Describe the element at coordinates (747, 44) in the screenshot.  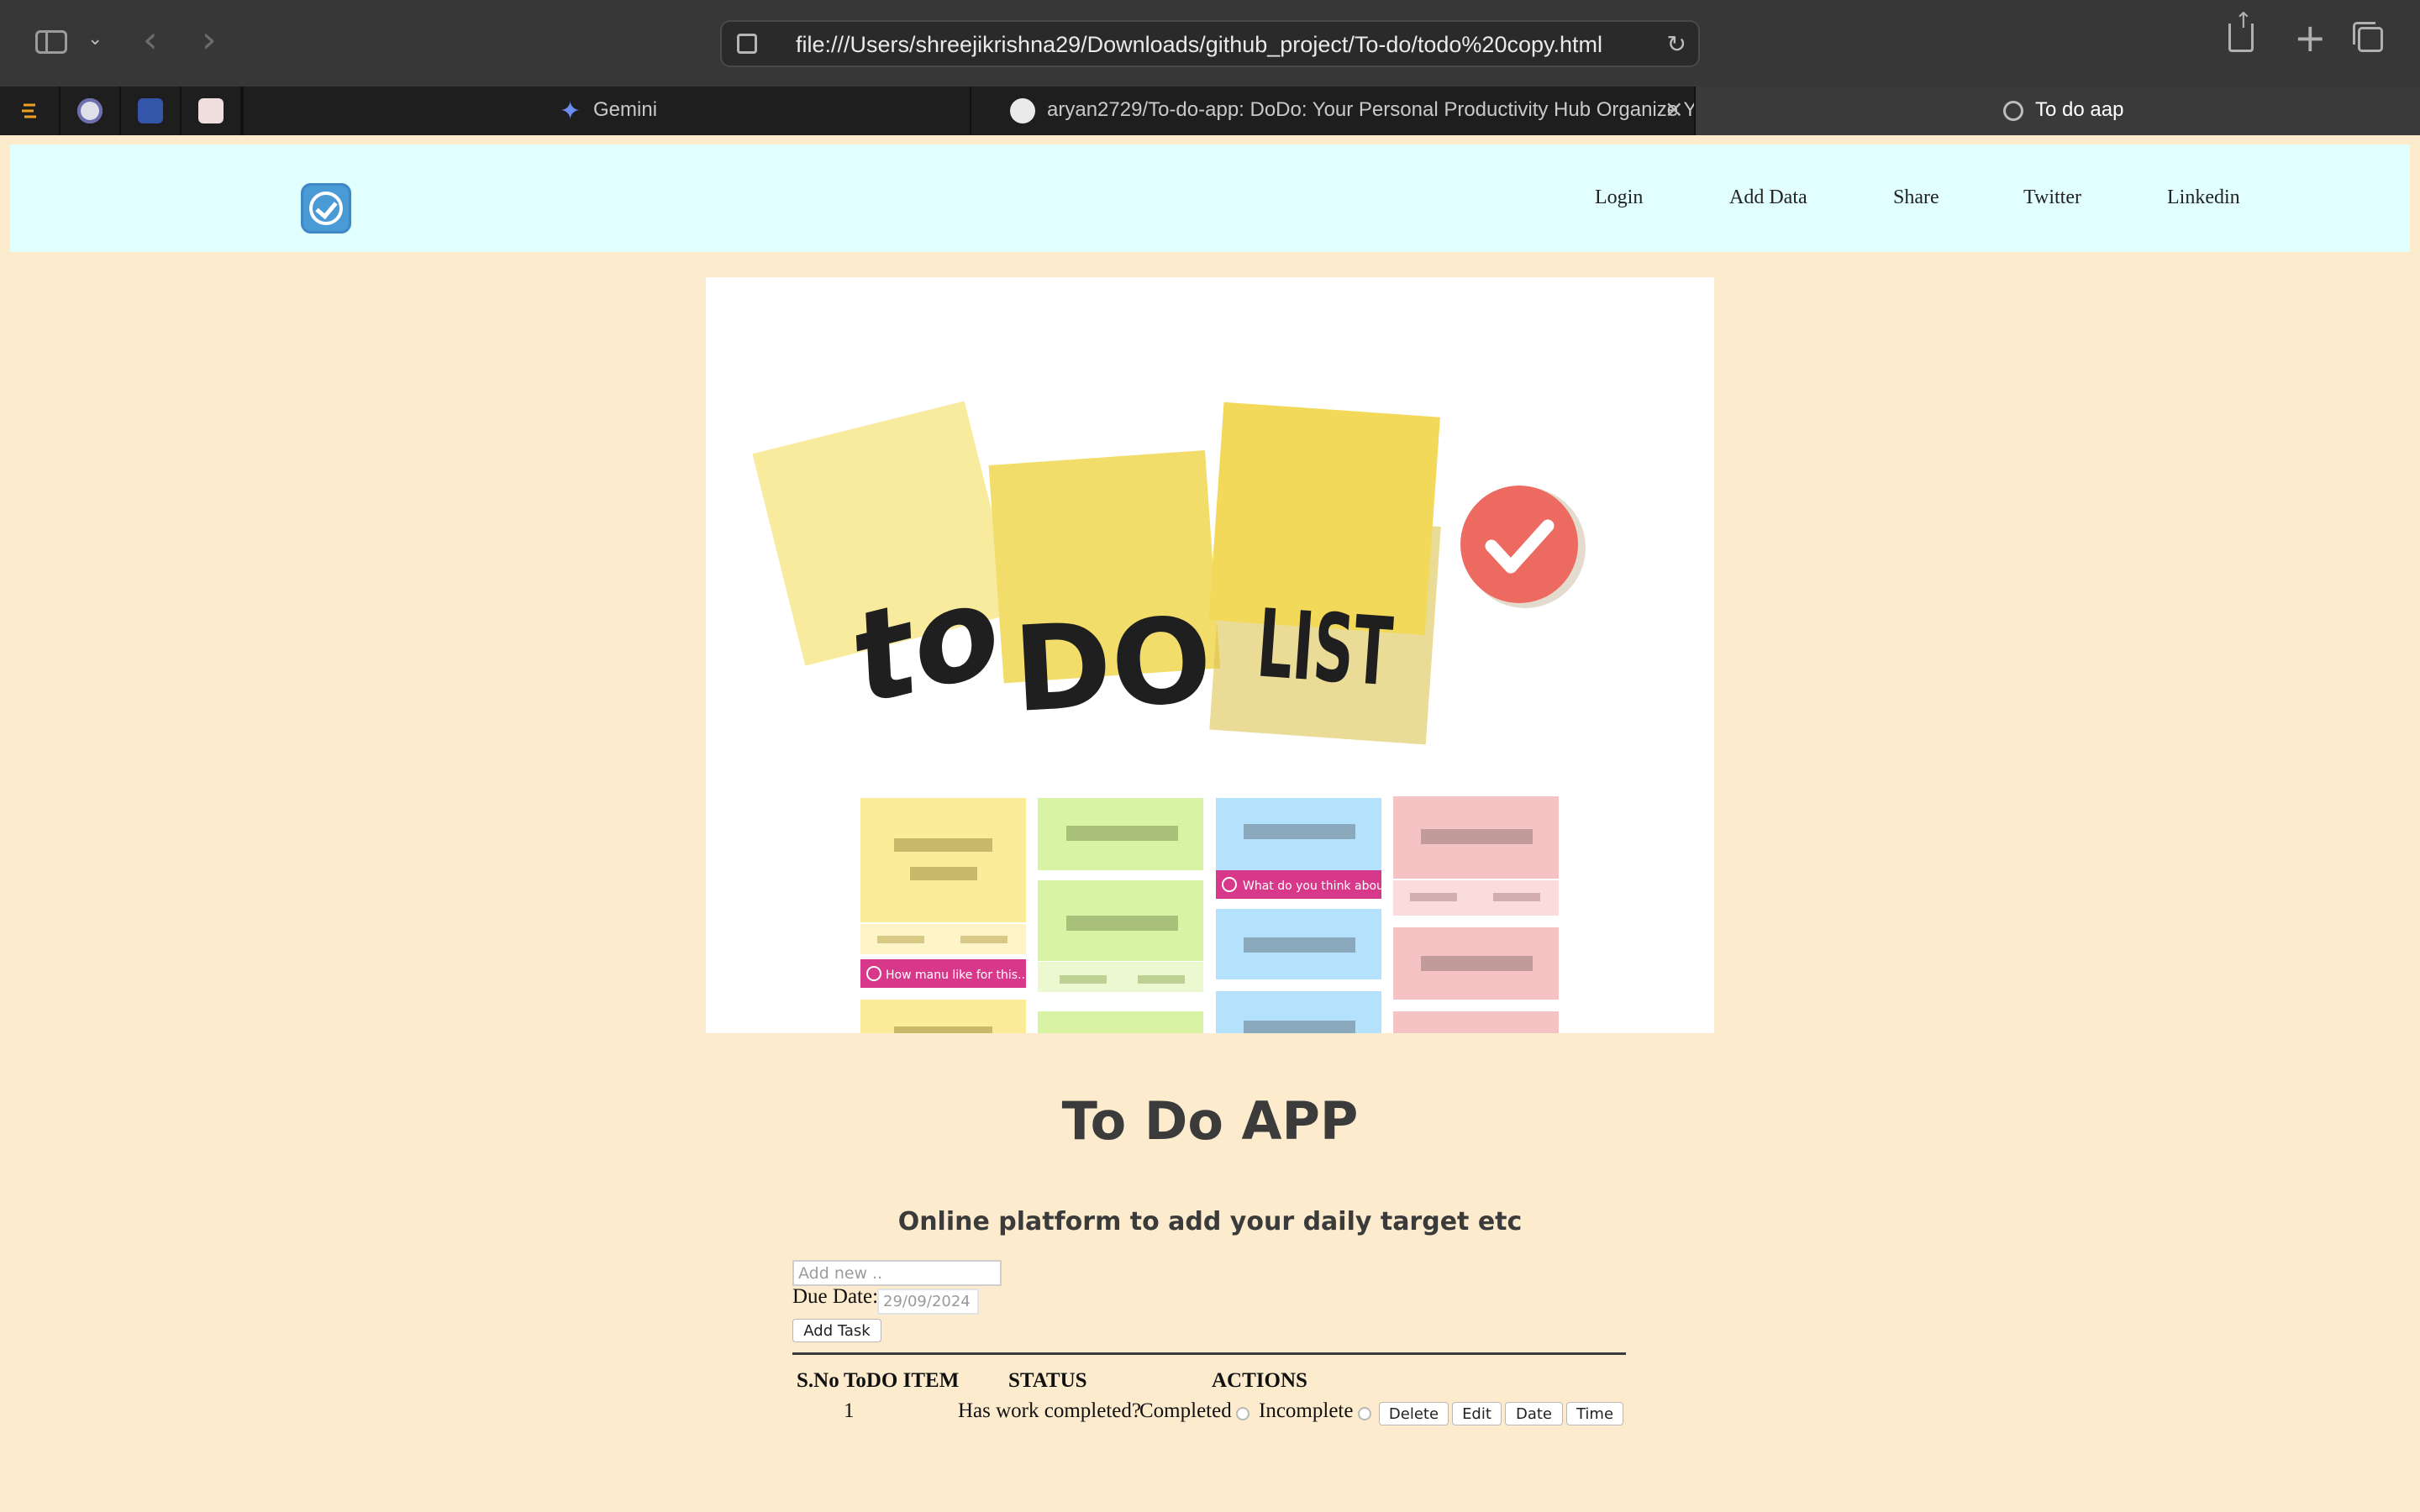
I see `page-settings-icon` at that location.